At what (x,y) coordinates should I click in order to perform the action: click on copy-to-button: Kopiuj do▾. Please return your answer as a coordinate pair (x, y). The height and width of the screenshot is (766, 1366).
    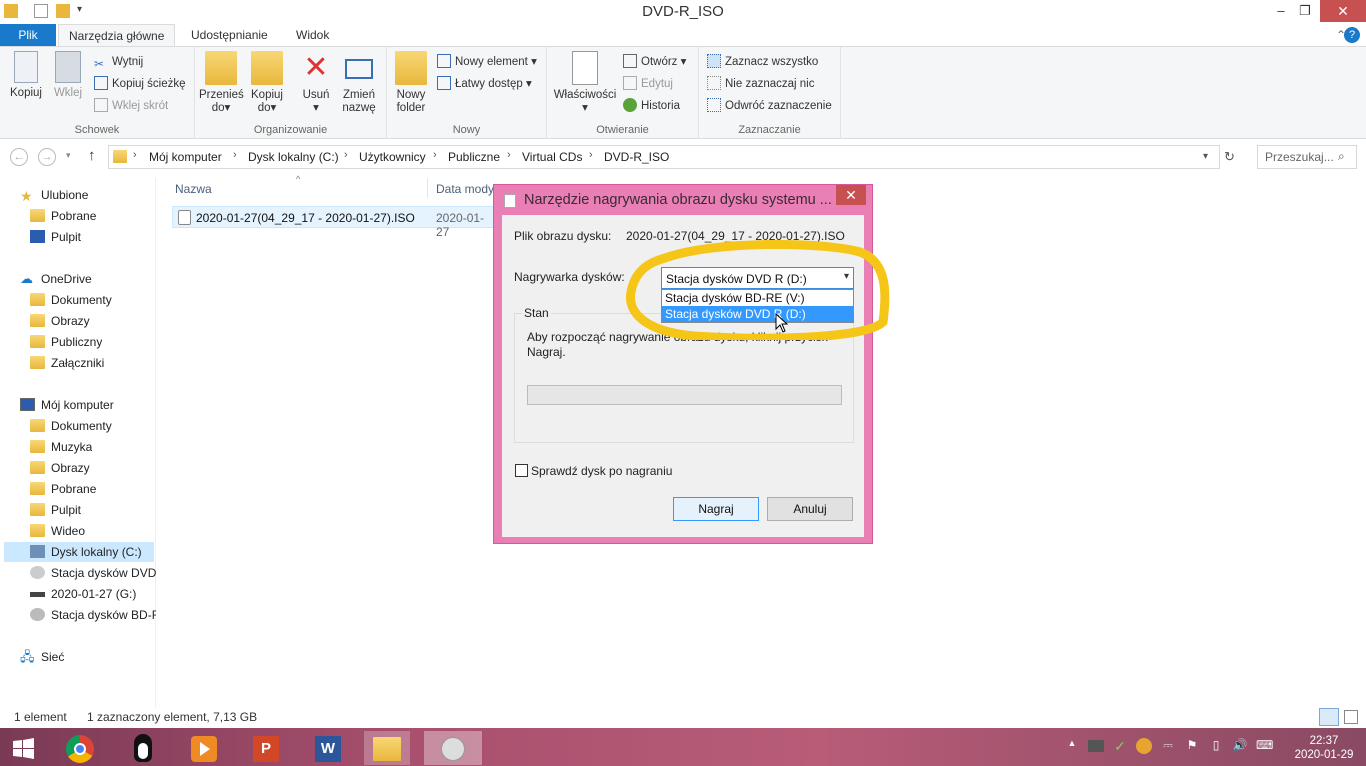
    Looking at the image, I should click on (267, 83).